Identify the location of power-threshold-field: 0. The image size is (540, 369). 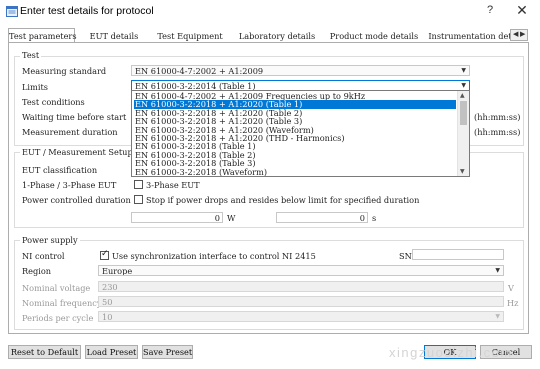
(177, 217).